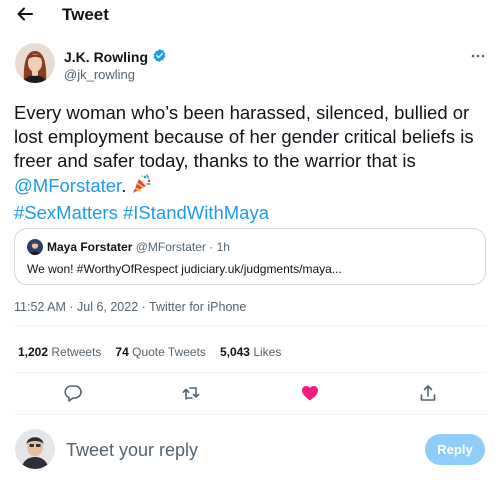 The image size is (500, 490). Describe the element at coordinates (33, 352) in the screenshot. I see `retweets-count: 1,202` at that location.